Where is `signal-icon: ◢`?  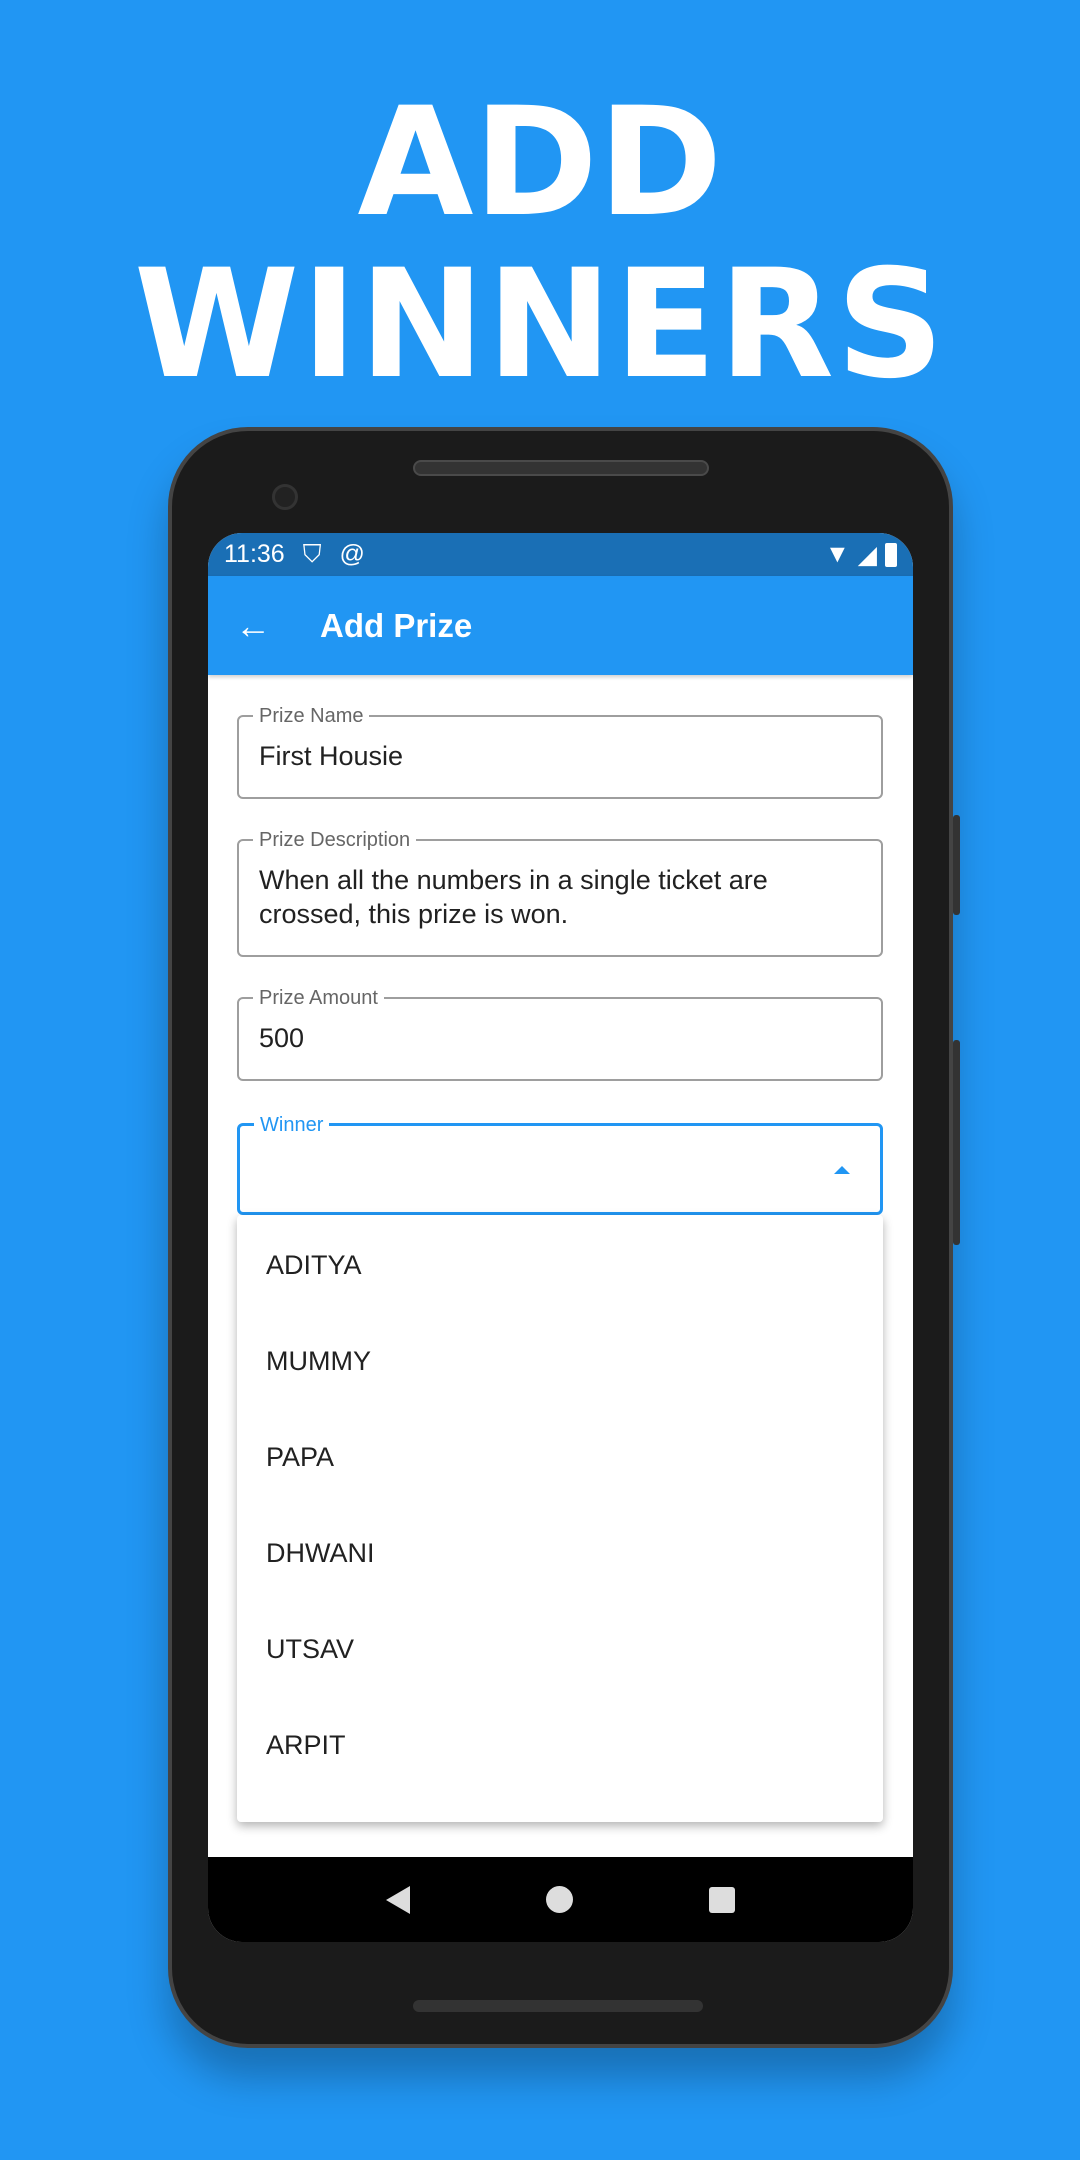
signal-icon: ◢ is located at coordinates (867, 554).